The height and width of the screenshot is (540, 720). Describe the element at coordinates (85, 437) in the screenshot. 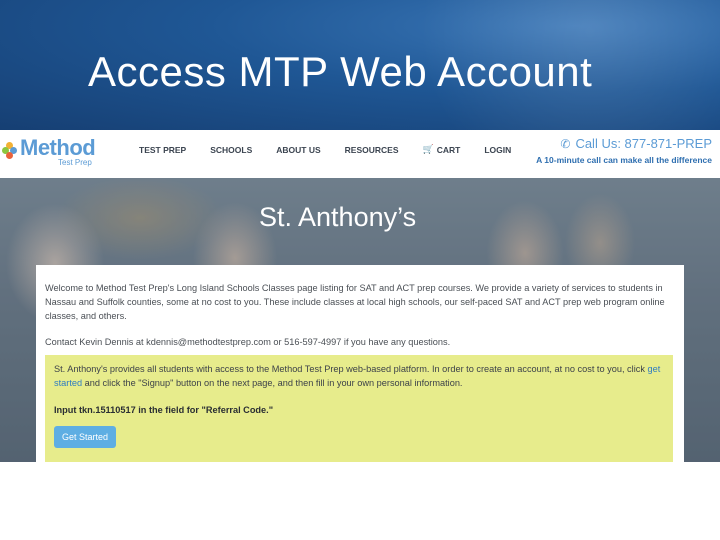

I see `get-started-button: Get Started` at that location.